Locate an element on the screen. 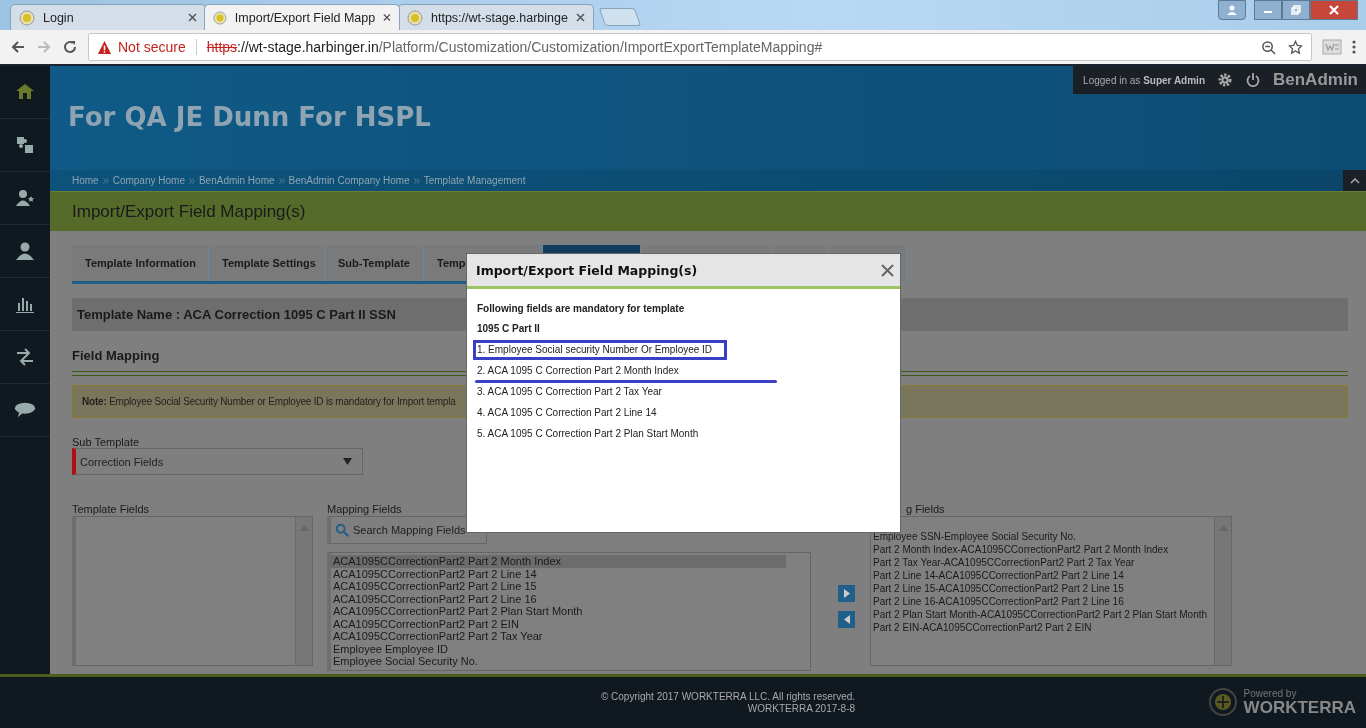 This screenshot has height=728, width=1366. dialog-message: Following fields are mandatory for template is located at coordinates (581, 308).